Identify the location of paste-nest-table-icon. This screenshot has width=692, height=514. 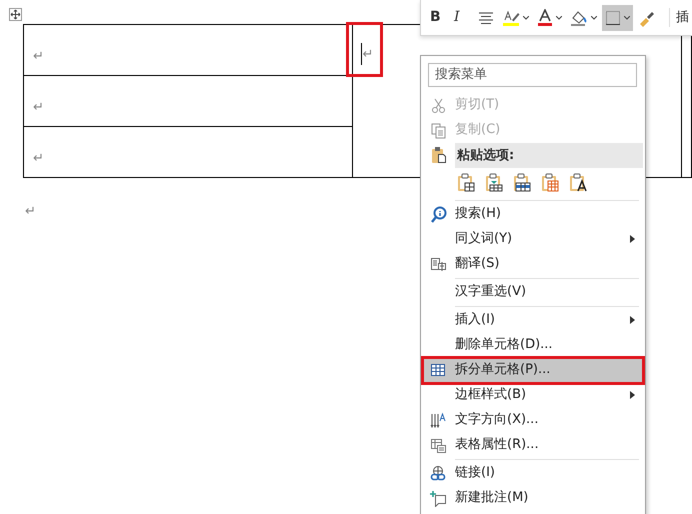
(522, 182).